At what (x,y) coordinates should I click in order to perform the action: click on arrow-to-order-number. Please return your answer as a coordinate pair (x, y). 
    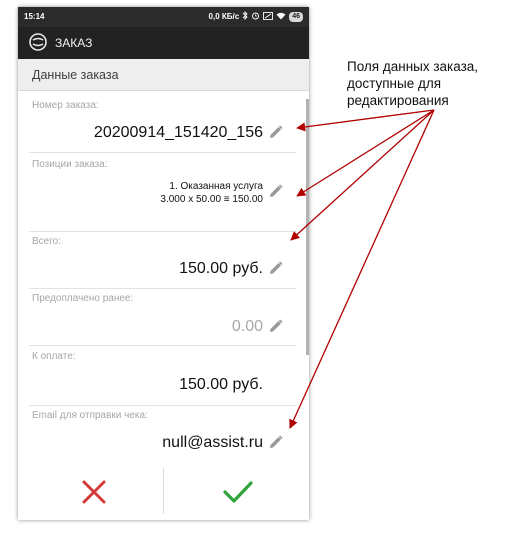
    Looking at the image, I should click on (365, 120).